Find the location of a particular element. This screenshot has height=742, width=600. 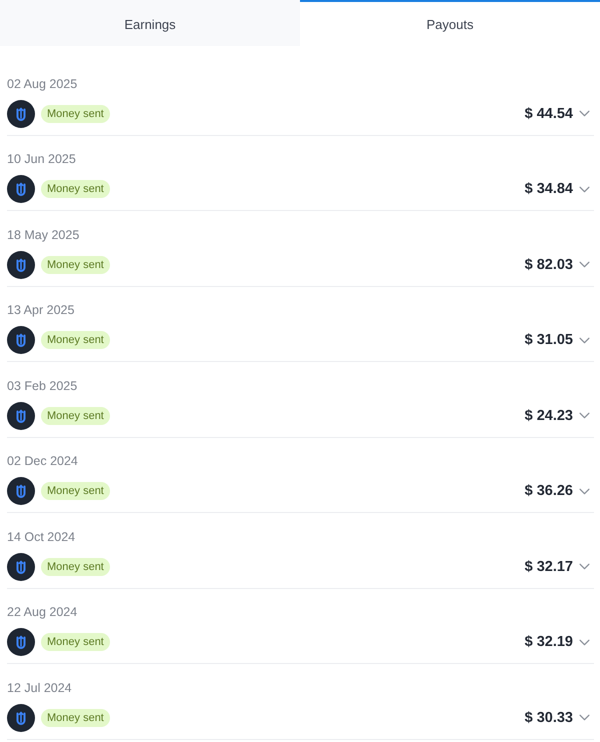

payout-date: 22 Aug 2024 is located at coordinates (42, 612).